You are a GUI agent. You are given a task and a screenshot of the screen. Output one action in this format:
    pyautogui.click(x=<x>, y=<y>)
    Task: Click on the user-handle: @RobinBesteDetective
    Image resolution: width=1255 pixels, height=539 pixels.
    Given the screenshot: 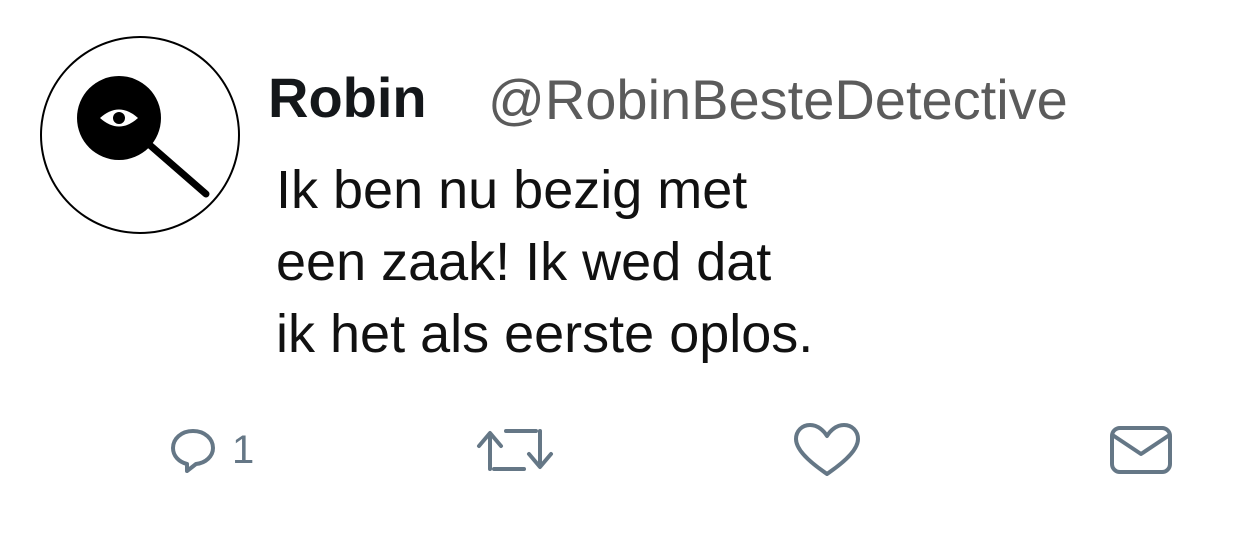 What is the action you would take?
    pyautogui.click(x=778, y=100)
    